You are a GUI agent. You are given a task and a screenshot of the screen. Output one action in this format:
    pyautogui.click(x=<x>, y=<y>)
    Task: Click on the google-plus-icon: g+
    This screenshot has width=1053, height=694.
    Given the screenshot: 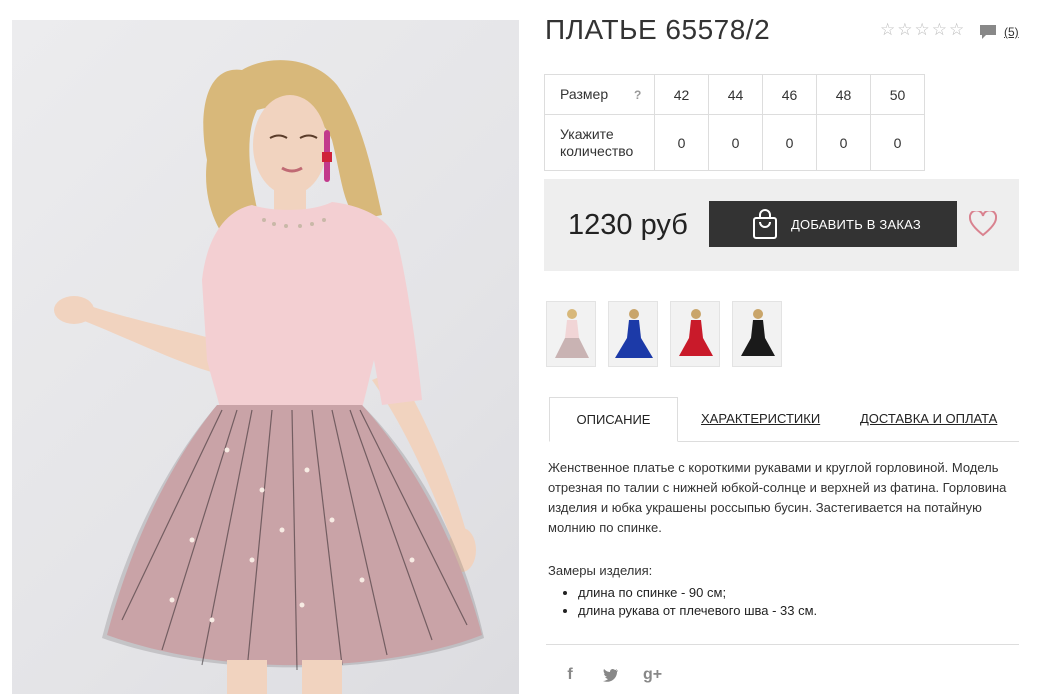 What is the action you would take?
    pyautogui.click(x=652, y=675)
    